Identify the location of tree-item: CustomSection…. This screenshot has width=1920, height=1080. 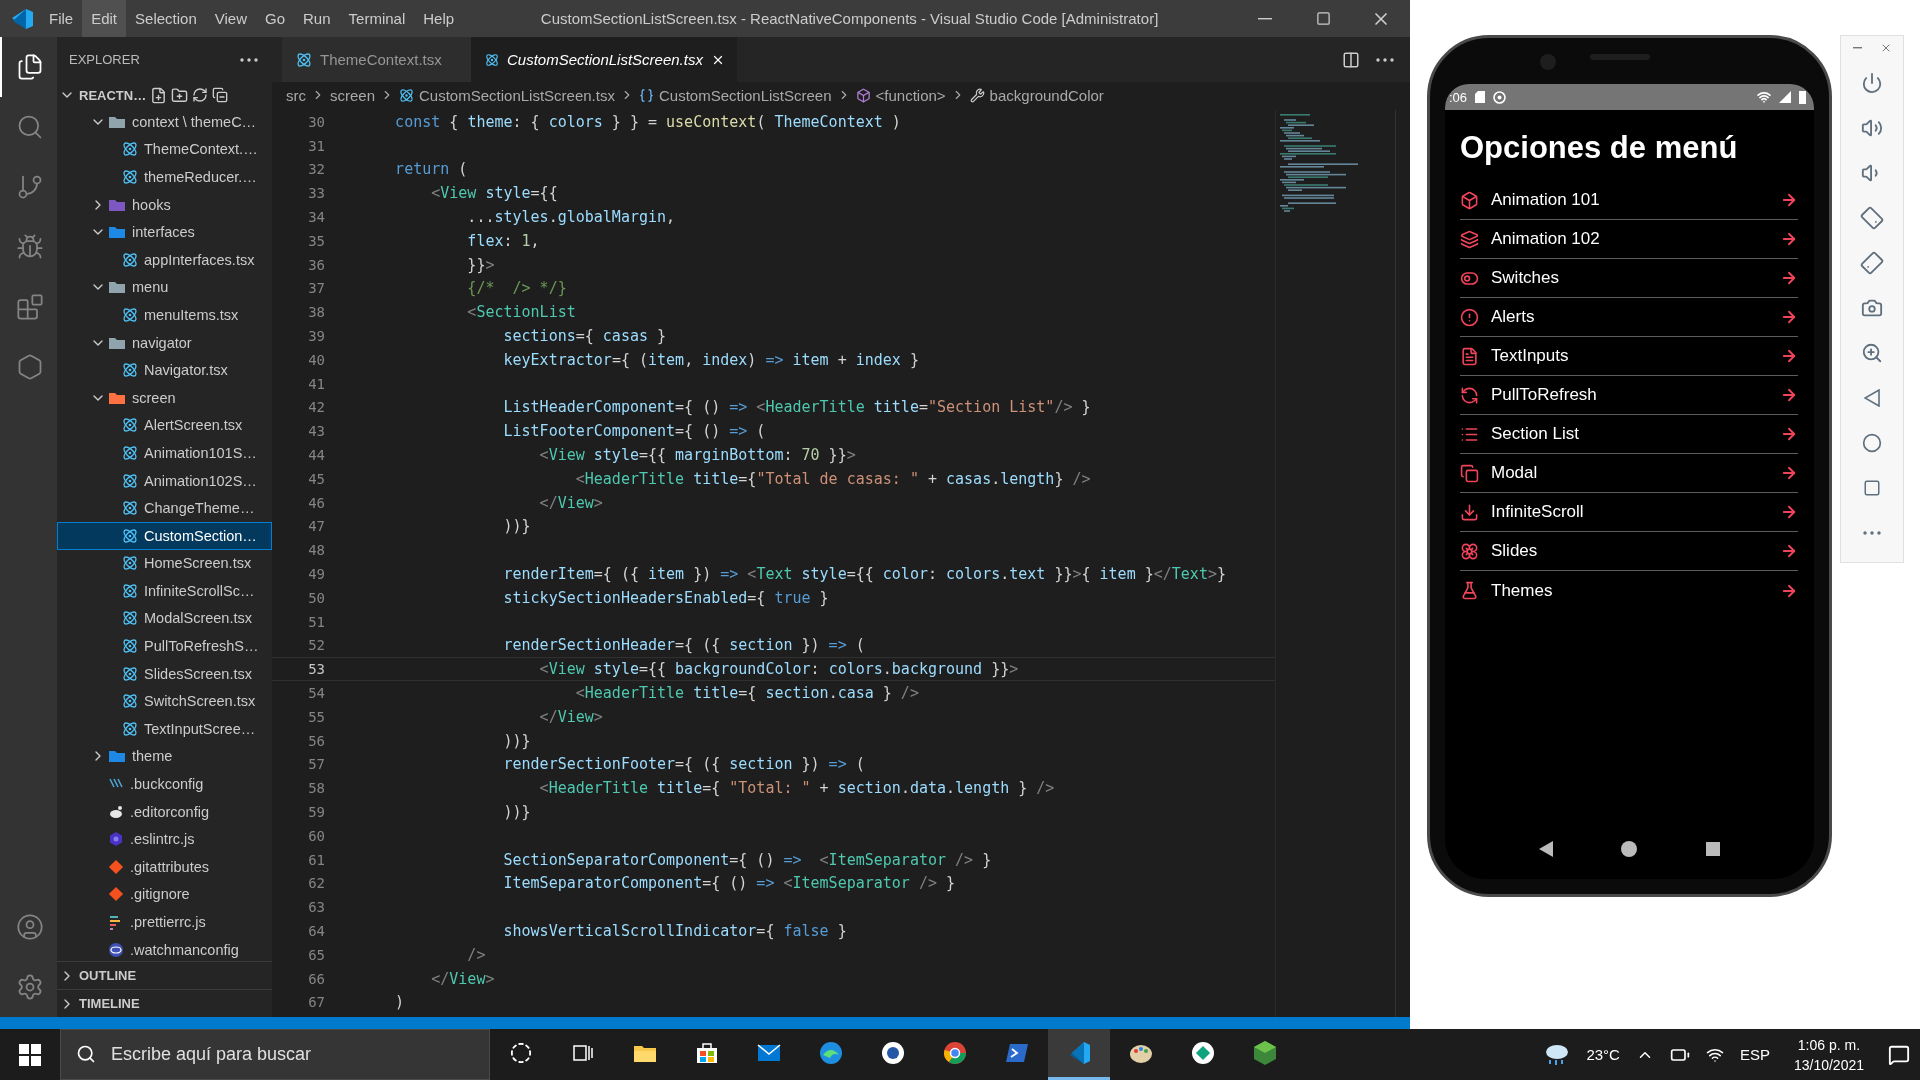
(164, 535).